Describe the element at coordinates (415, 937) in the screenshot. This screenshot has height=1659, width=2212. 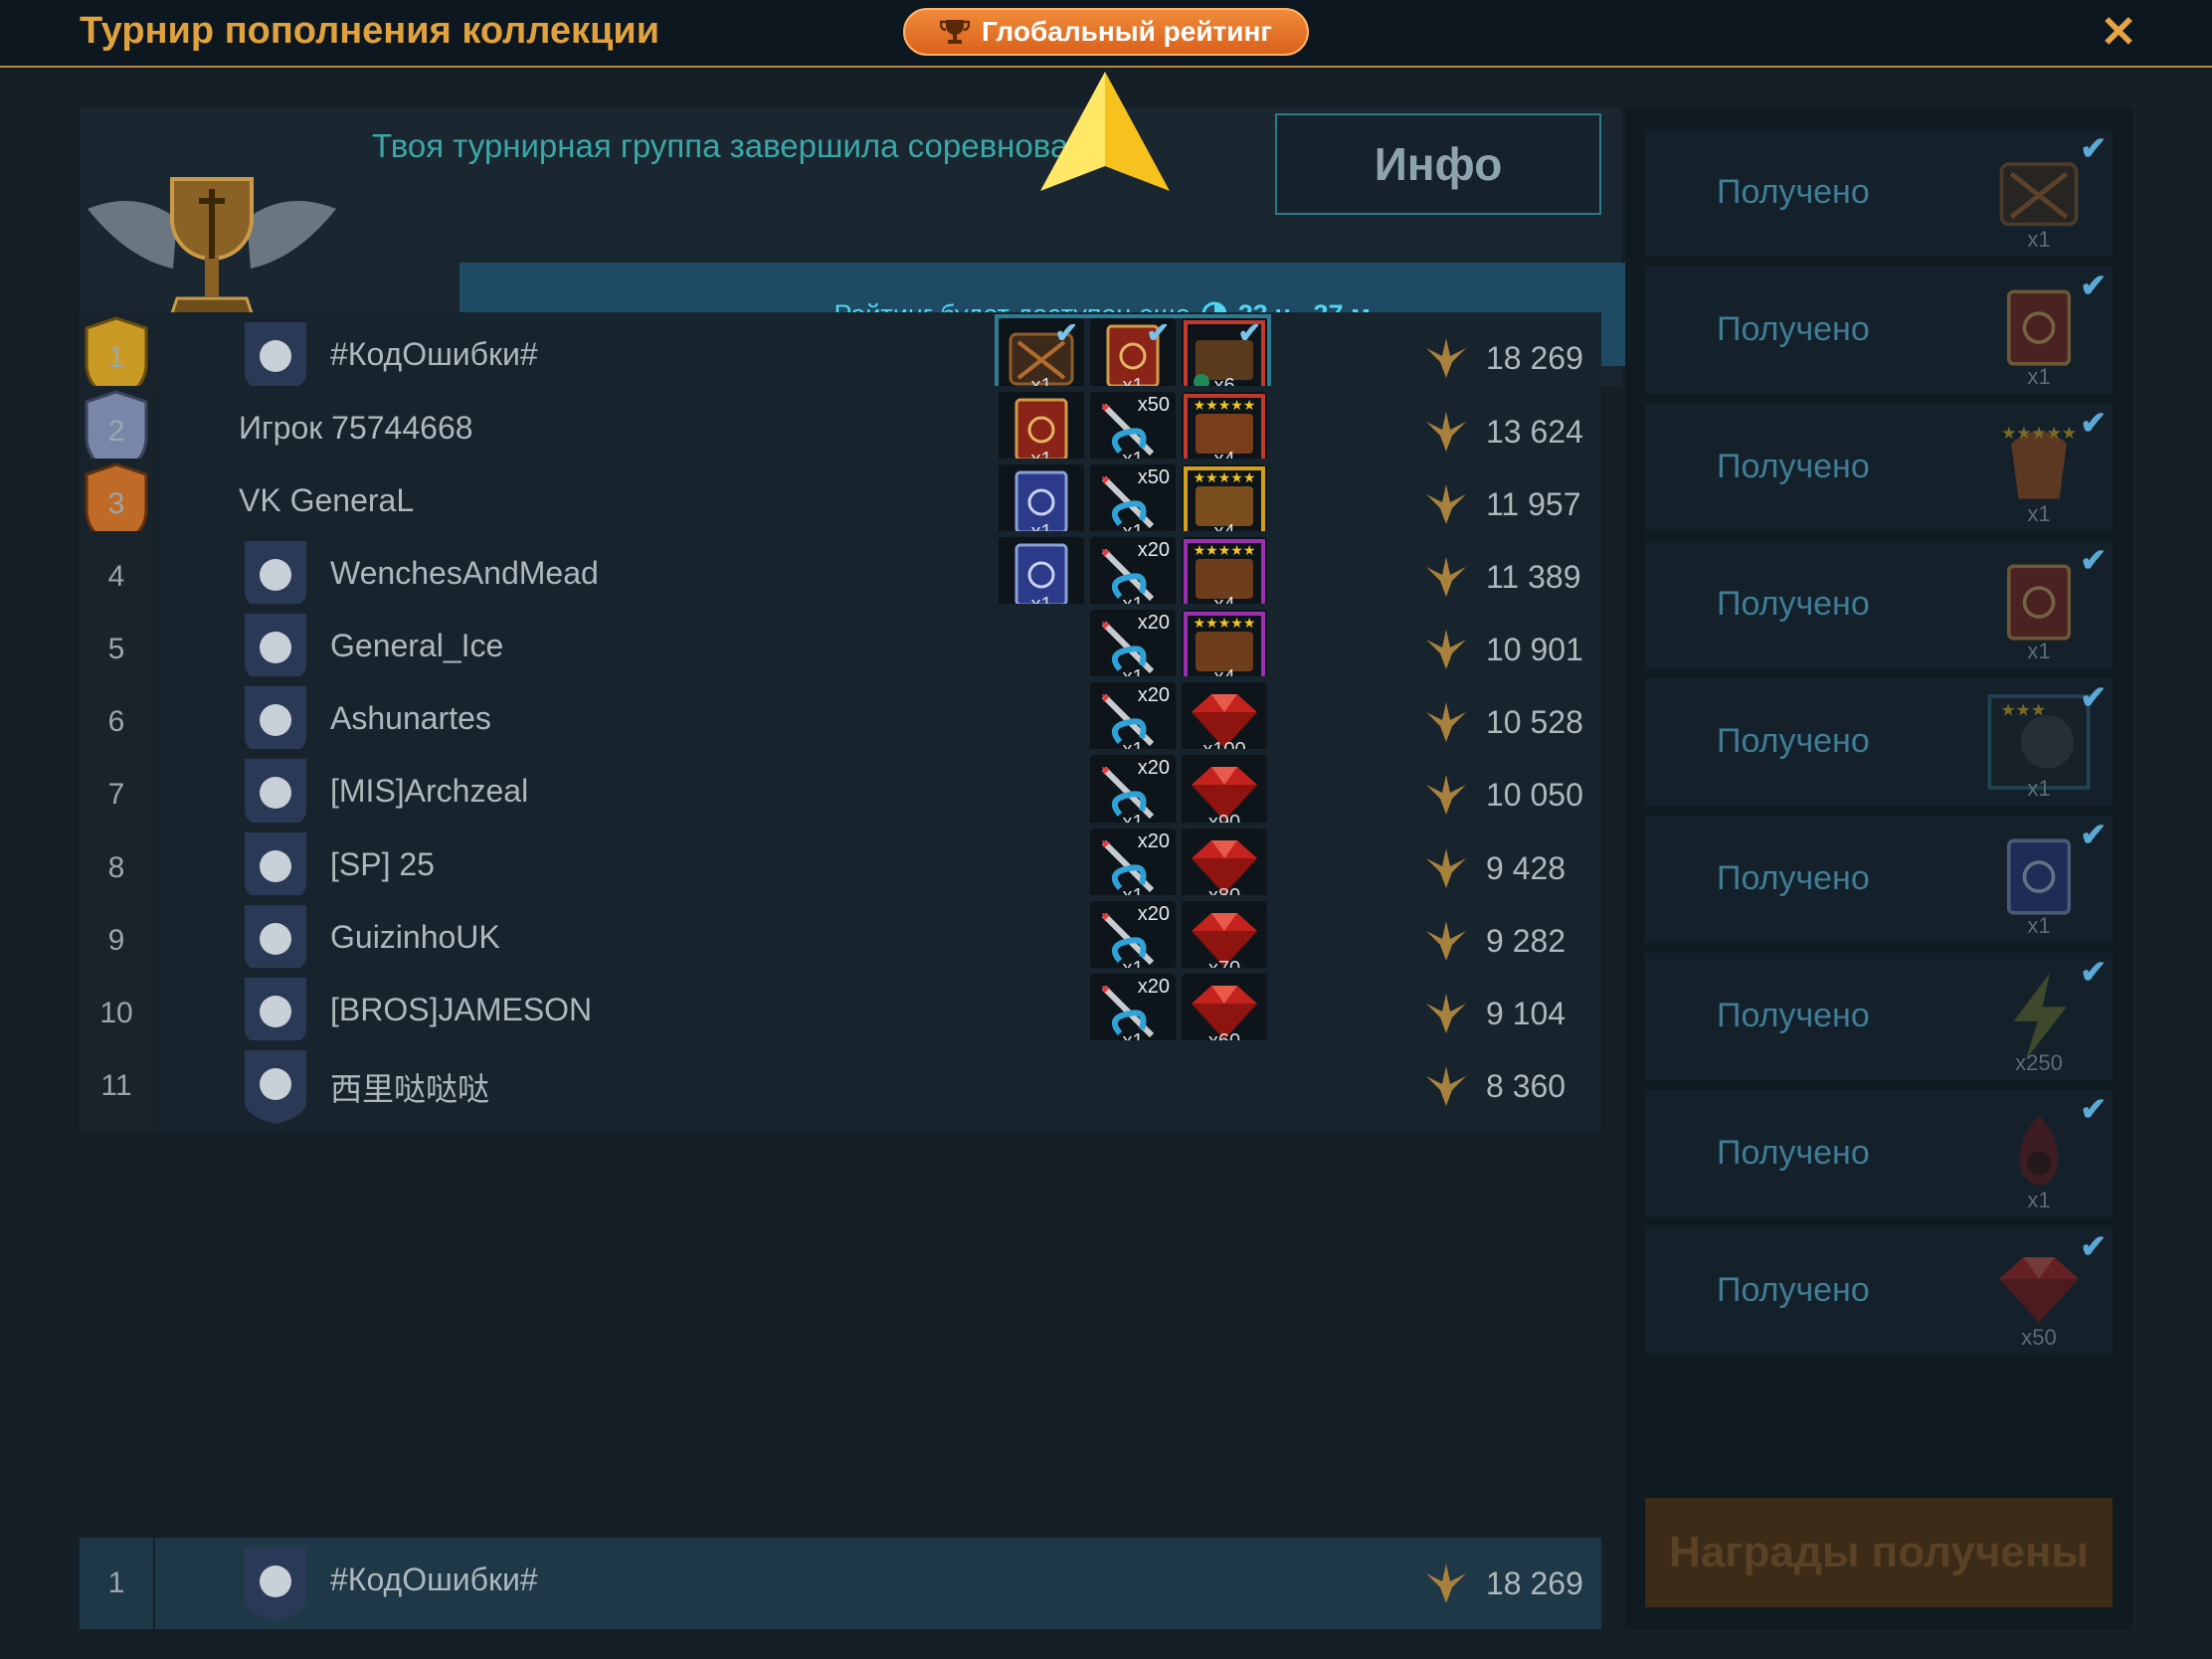
I see `player-name: GuizinhoUK` at that location.